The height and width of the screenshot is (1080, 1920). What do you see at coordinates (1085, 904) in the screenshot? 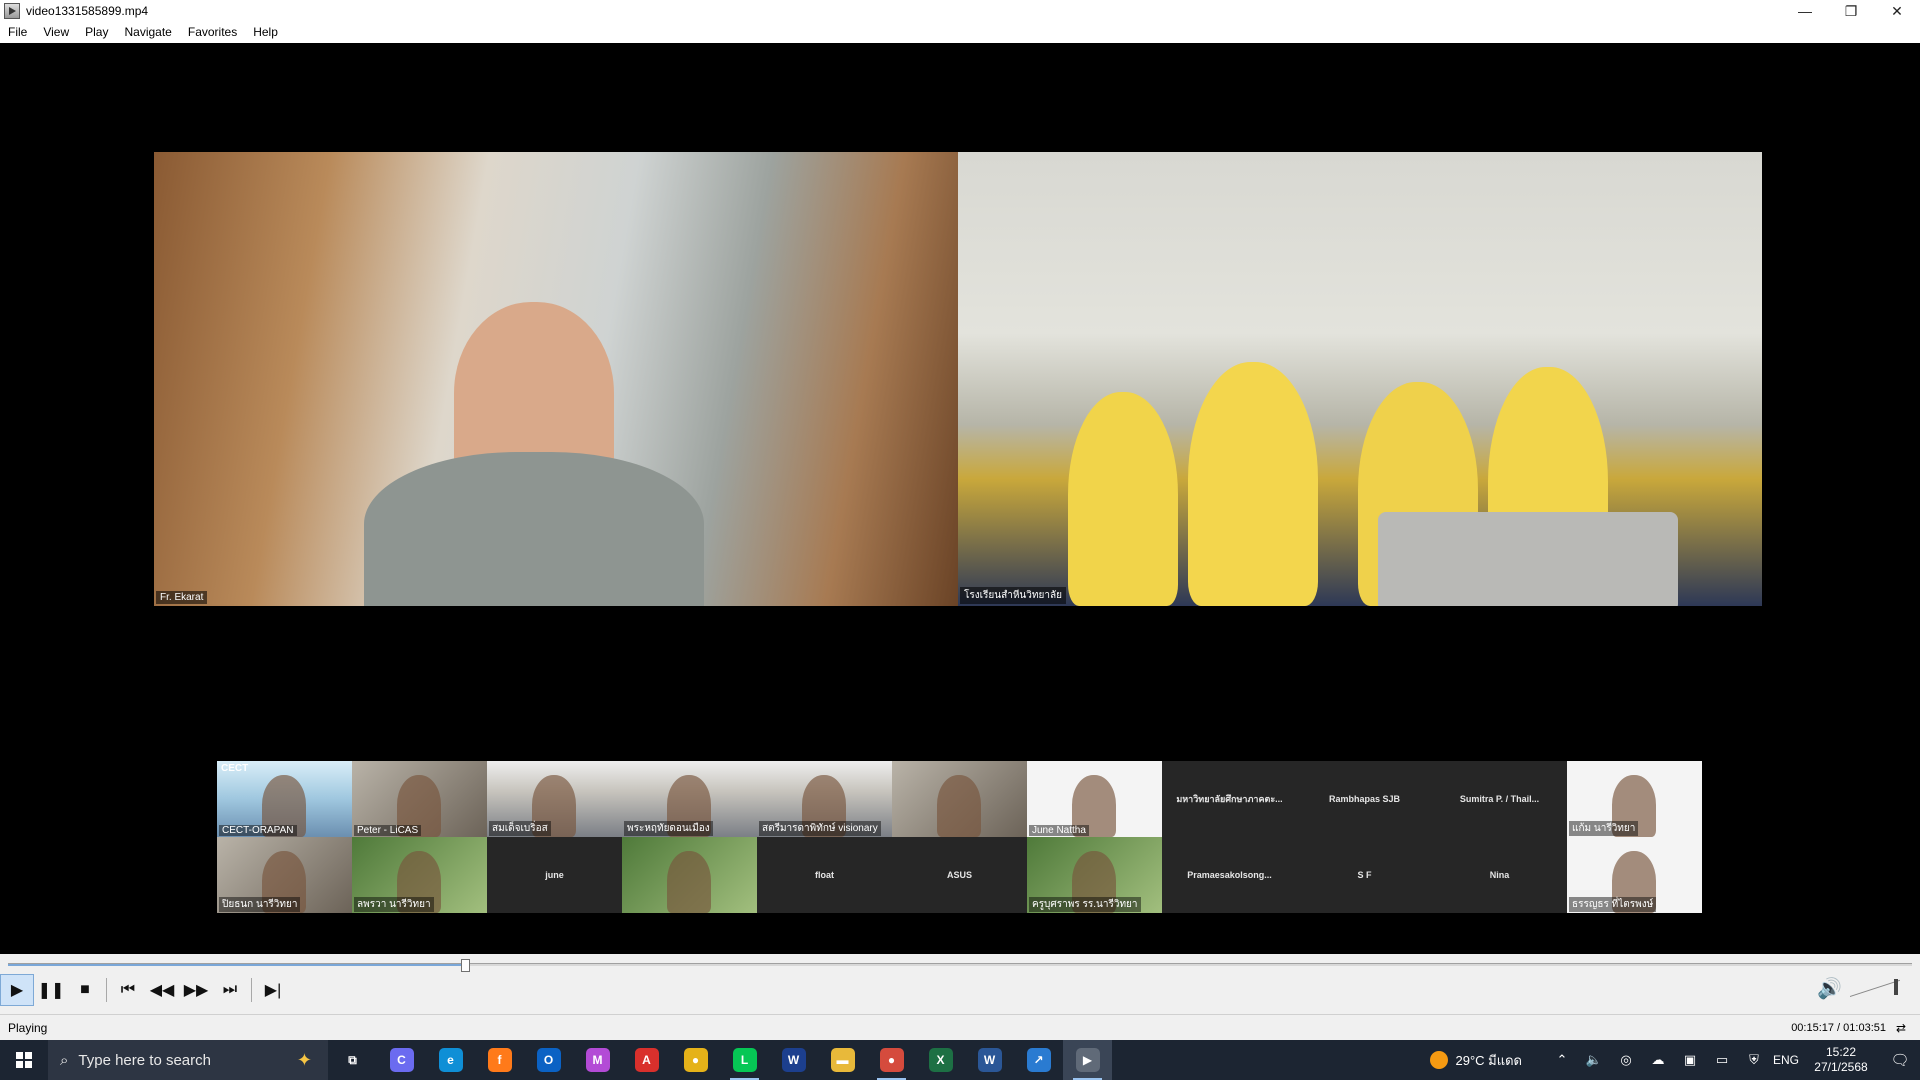
I see `participant-name: ครูบุศราพร รร.นารีวิทยา` at bounding box center [1085, 904].